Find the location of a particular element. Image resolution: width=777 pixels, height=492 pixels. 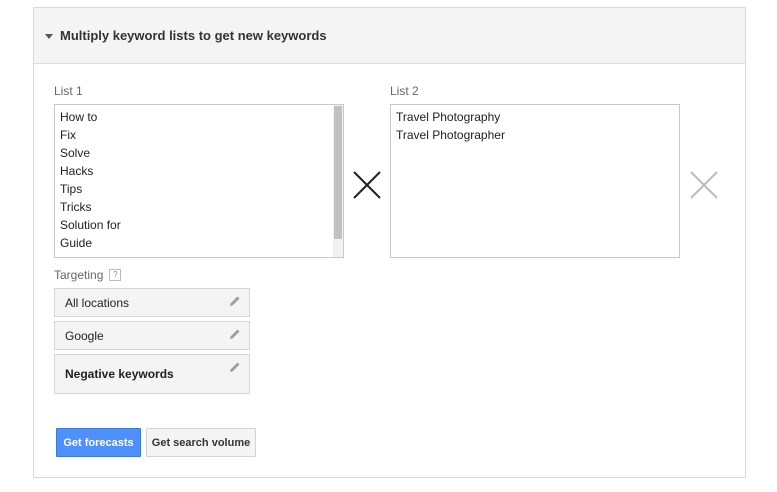

list-item: Hacks is located at coordinates (77, 171).